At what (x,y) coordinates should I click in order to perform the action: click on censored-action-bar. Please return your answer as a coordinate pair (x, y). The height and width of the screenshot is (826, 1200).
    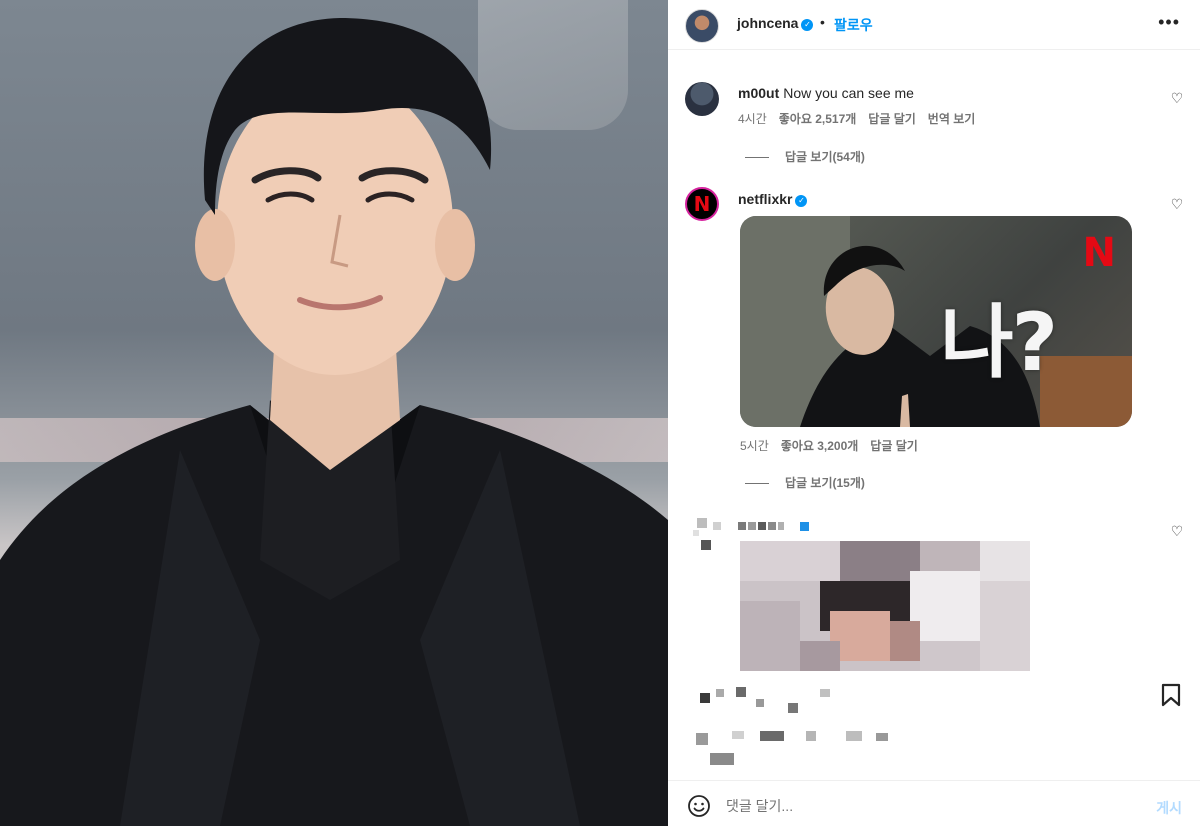
    Looking at the image, I should click on (792, 726).